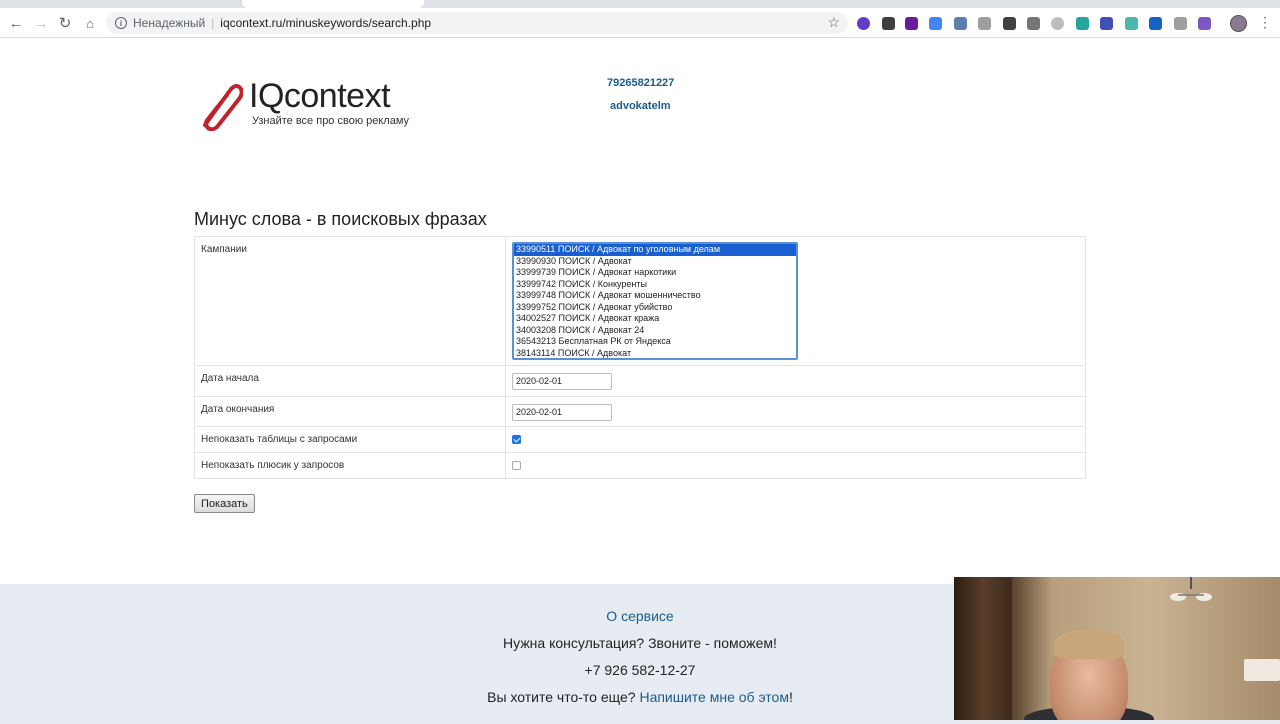 Image resolution: width=1280 pixels, height=724 pixels. I want to click on date-end-row: Дата окончания 2020-02-01, so click(640, 411).